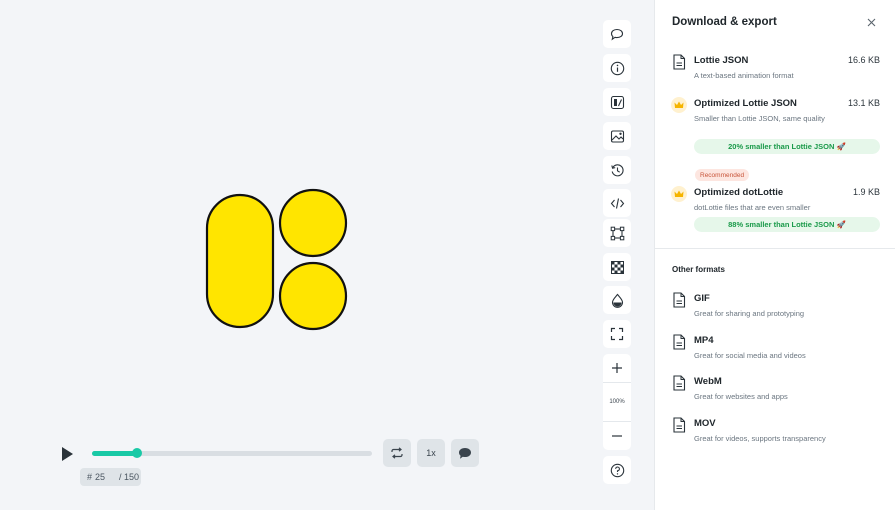 This screenshot has width=895, height=510. Describe the element at coordinates (724, 22) in the screenshot. I see `panel-title: Download & export` at that location.